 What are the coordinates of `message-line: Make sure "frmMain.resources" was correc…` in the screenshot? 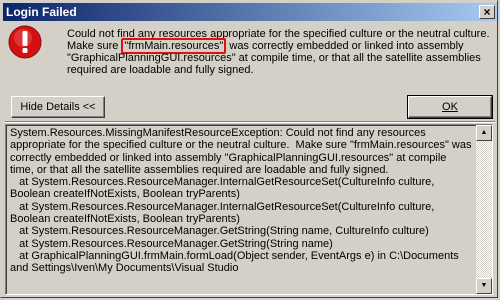 It's located at (265, 46).